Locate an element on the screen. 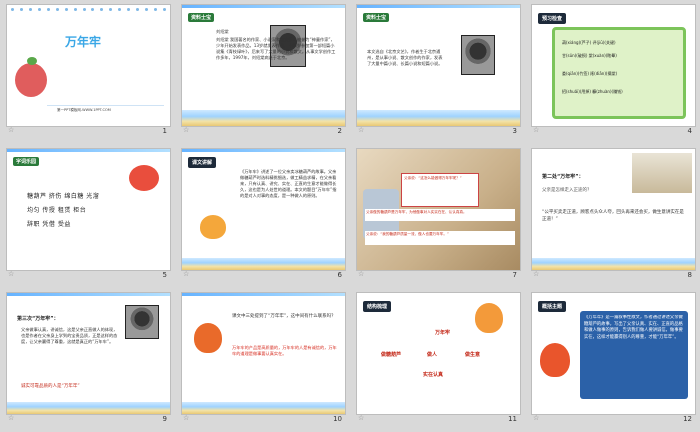  slide-thumb-1: 万年牢 第一PPT模板网-WWW.1PPT.COM ☆ 1 is located at coordinates (87, 72).